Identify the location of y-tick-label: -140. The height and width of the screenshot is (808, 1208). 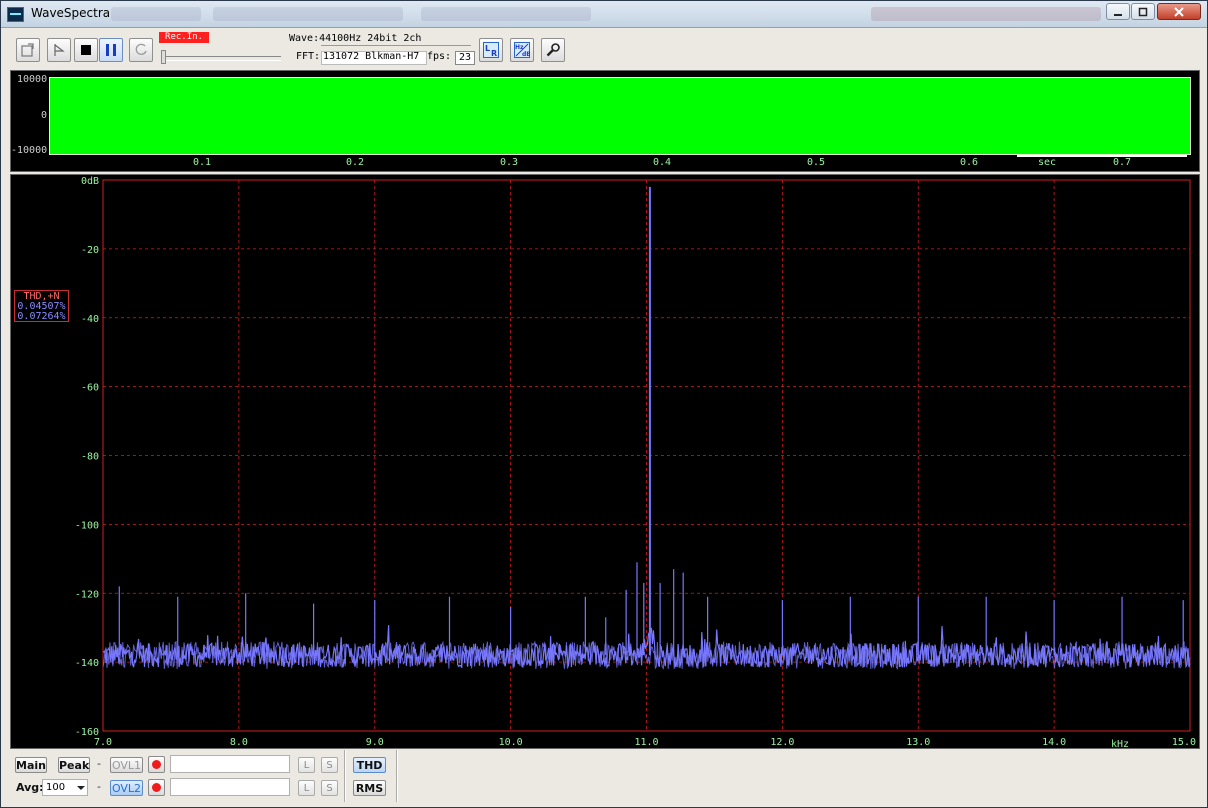
(87, 663).